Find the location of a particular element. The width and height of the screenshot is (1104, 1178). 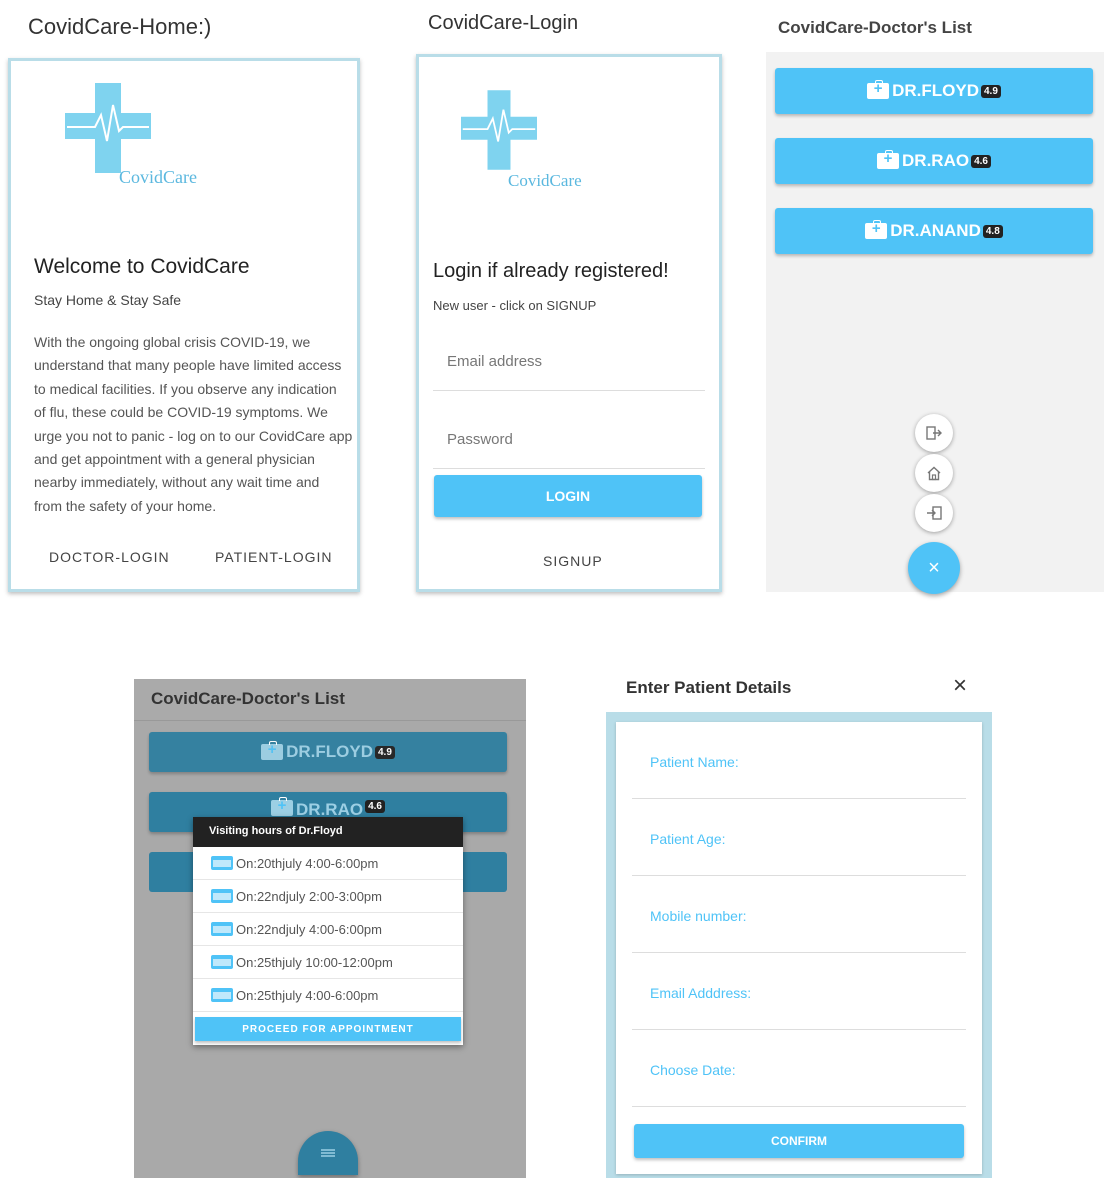

password-field is located at coordinates (569, 444).